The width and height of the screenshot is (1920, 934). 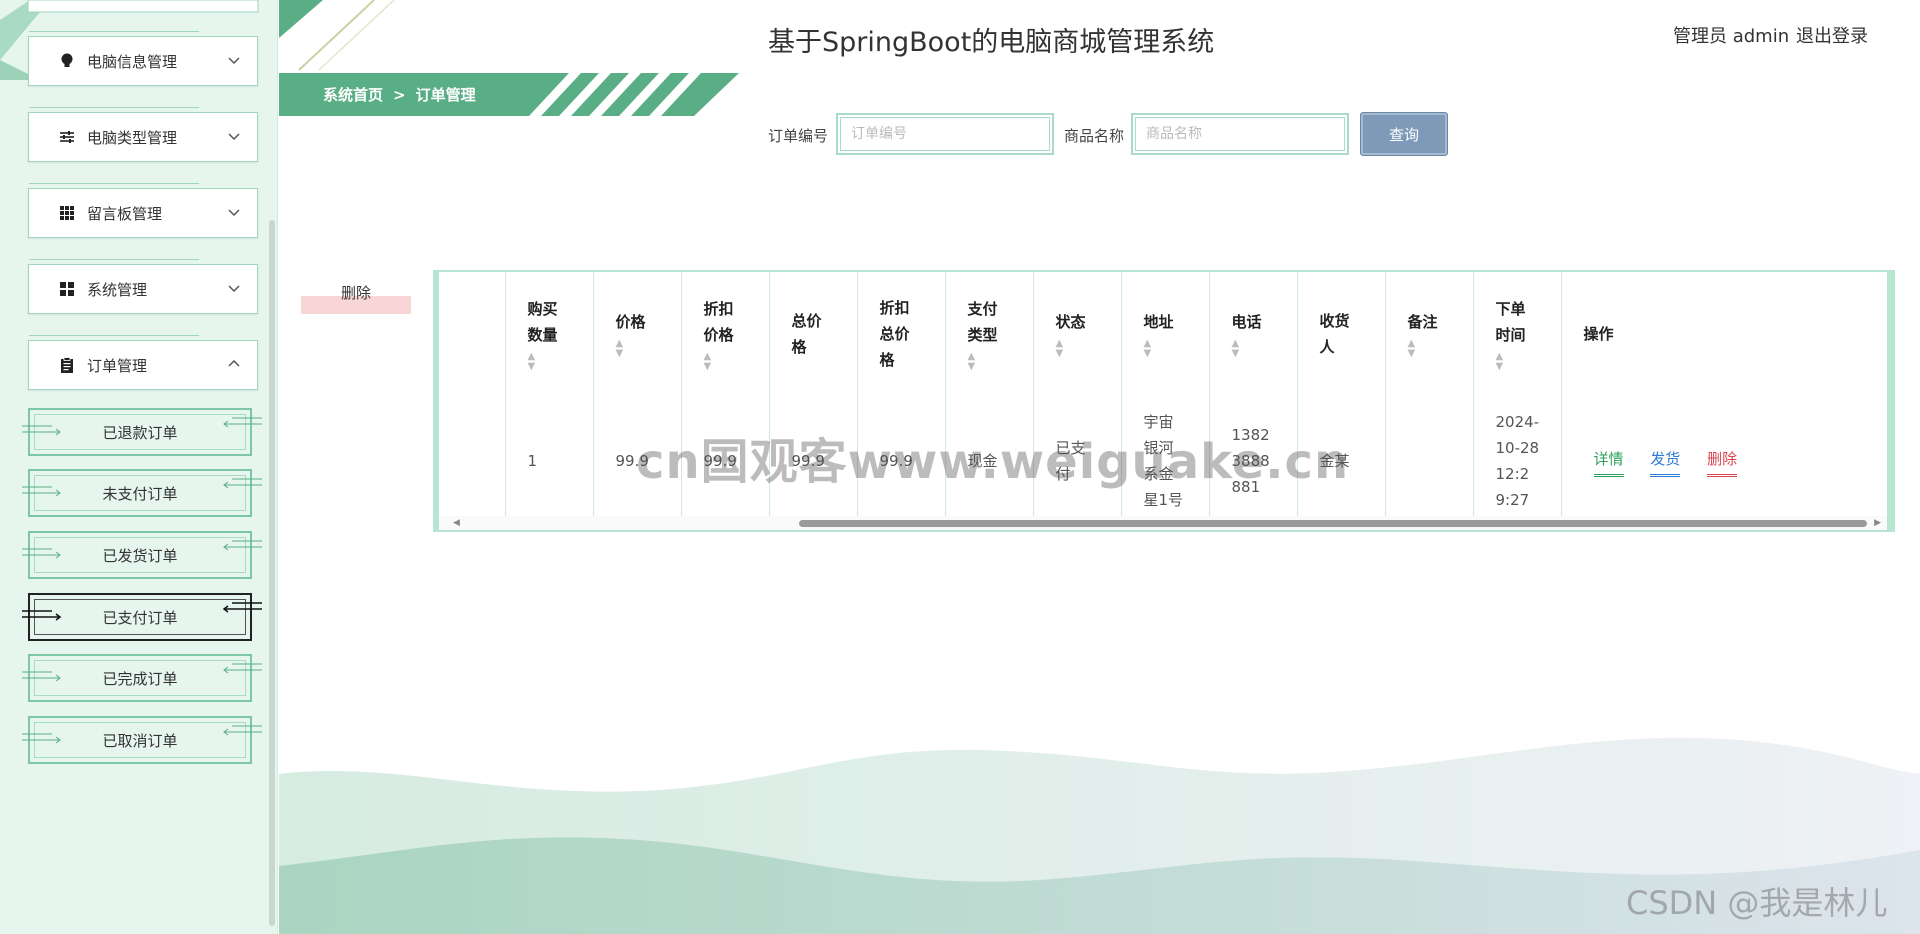 I want to click on logout-link: 退出登录, so click(x=1832, y=35).